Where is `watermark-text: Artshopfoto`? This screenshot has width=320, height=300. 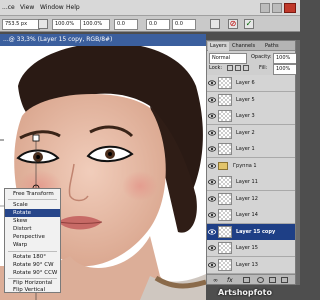 watermark-text: Artshopfoto is located at coordinates (245, 292).